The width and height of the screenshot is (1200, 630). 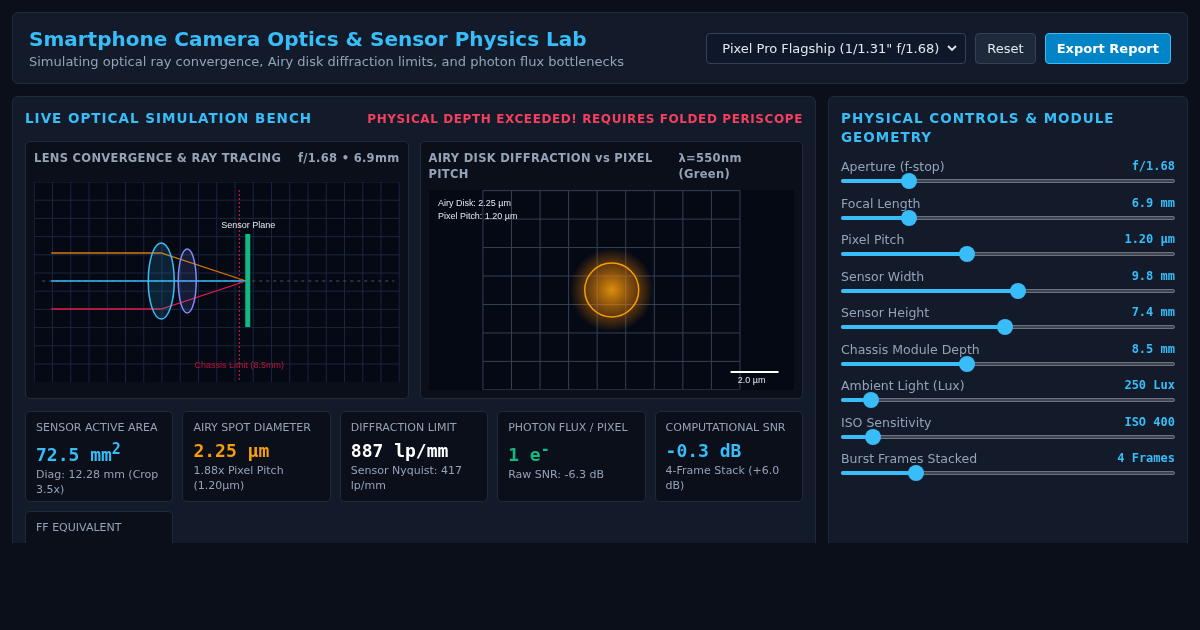 What do you see at coordinates (1149, 385) in the screenshot?
I see `slider-value: 250 Lux` at bounding box center [1149, 385].